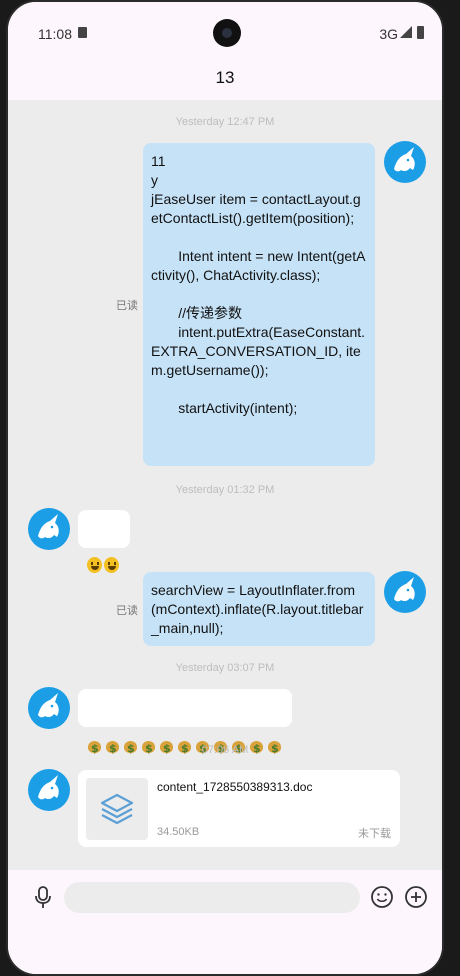  Describe the element at coordinates (406, 32) in the screenshot. I see `signal-icon` at that location.